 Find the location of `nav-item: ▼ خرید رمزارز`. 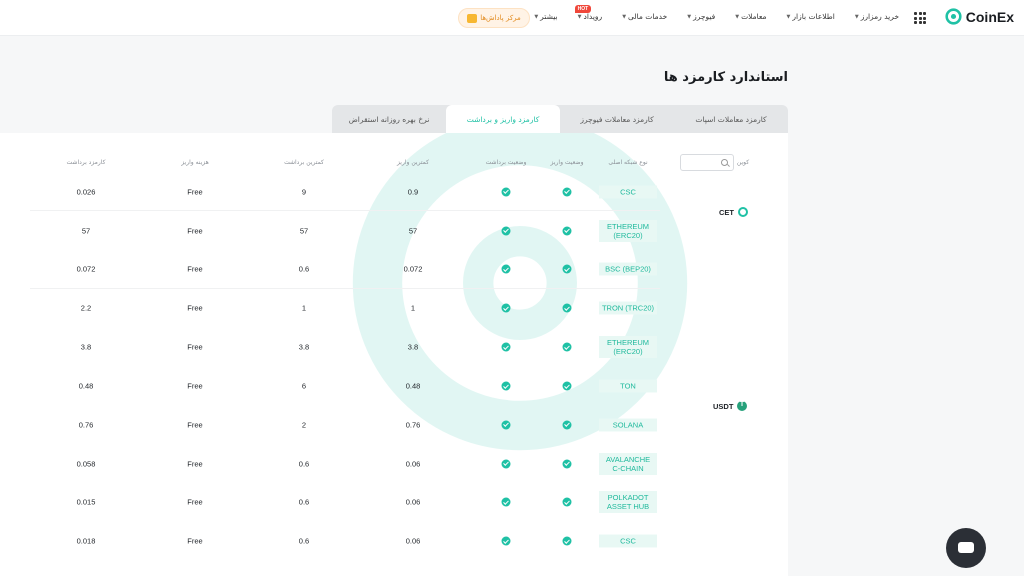

nav-item: ▼ خرید رمزارز is located at coordinates (877, 16).